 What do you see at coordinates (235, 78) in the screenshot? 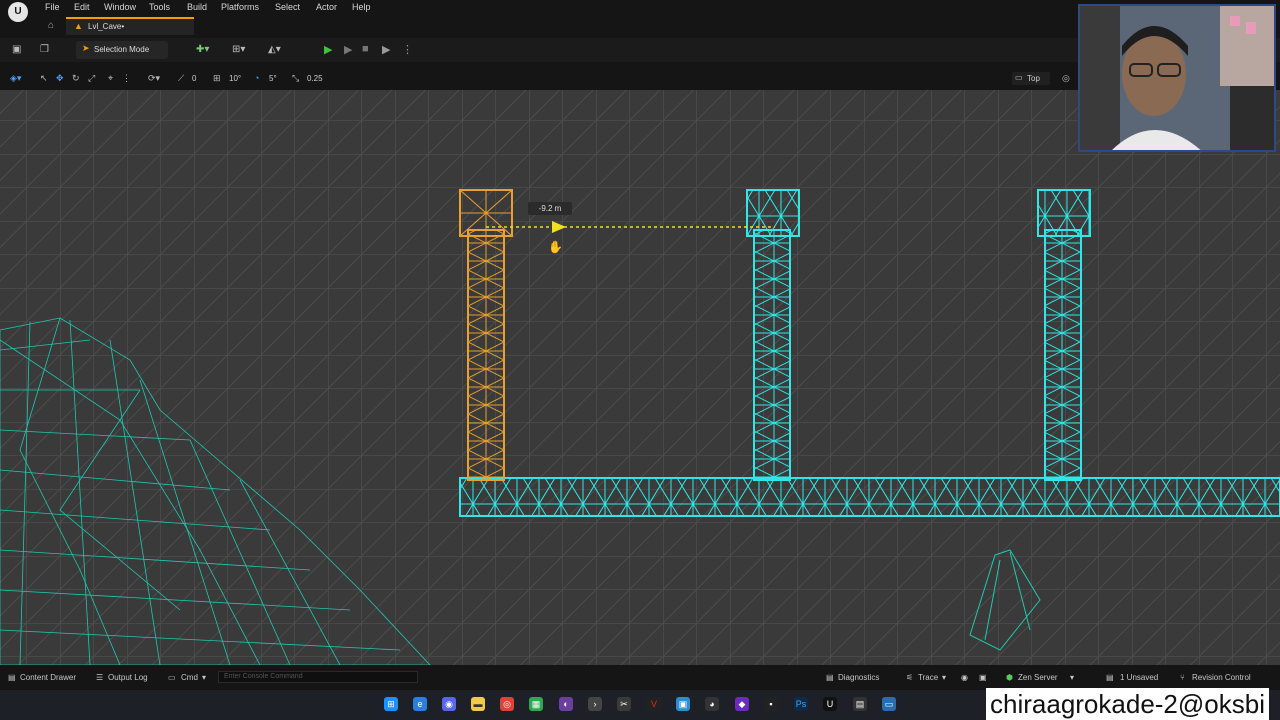
I see `angle-snap-value: 10°` at bounding box center [235, 78].